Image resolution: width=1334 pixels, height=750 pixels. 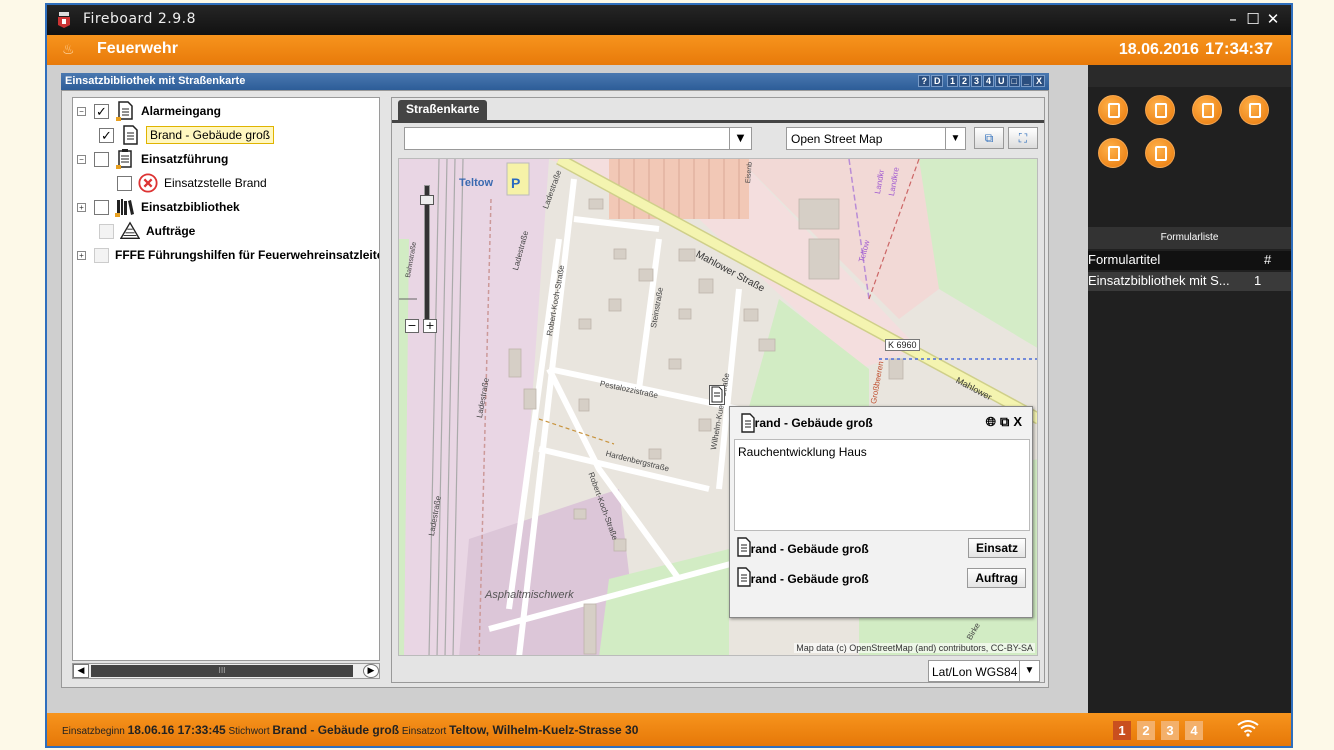 What do you see at coordinates (130, 135) in the screenshot?
I see `document-icon` at bounding box center [130, 135].